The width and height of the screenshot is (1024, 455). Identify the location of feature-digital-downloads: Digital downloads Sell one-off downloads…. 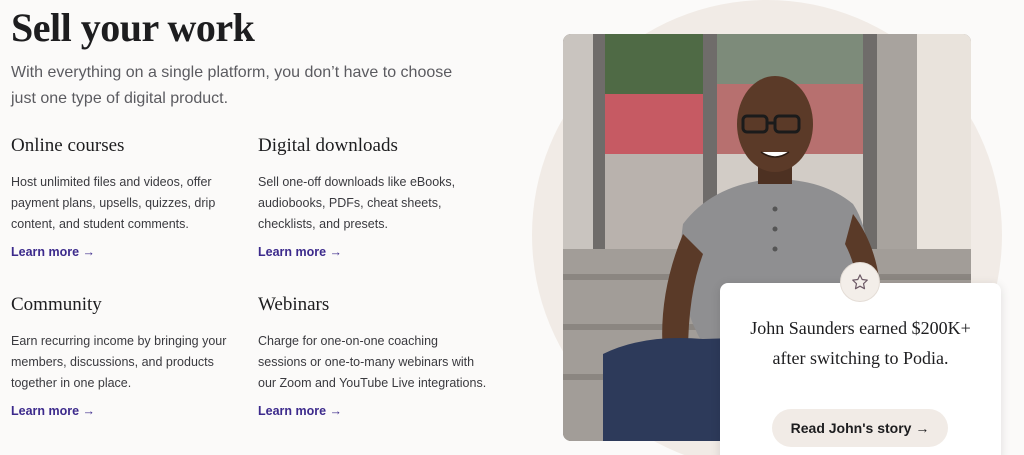
(373, 198).